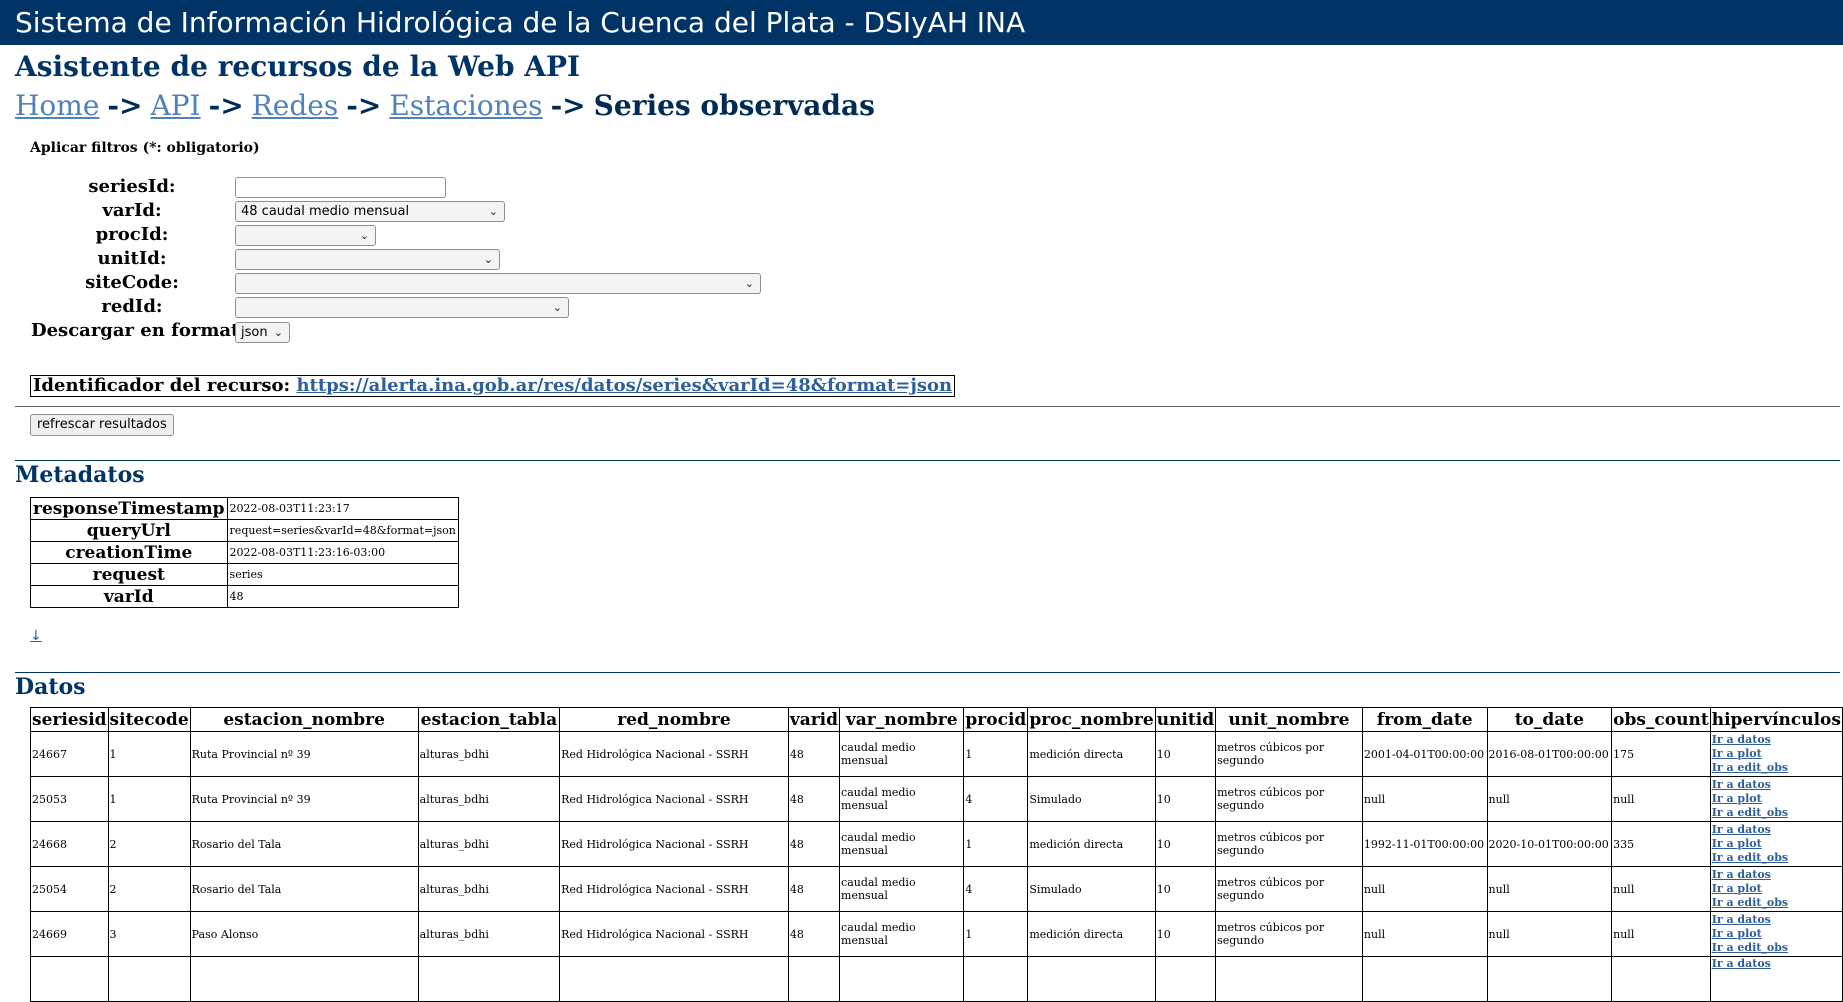 This screenshot has height=1002, width=1843. What do you see at coordinates (69, 754) in the screenshot?
I see `cell-seriesid: 24667` at bounding box center [69, 754].